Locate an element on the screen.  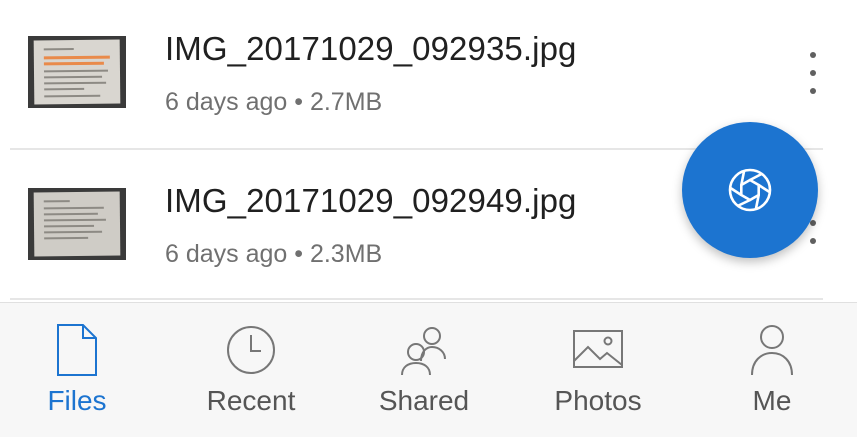
person-icon is located at coordinates (772, 350).